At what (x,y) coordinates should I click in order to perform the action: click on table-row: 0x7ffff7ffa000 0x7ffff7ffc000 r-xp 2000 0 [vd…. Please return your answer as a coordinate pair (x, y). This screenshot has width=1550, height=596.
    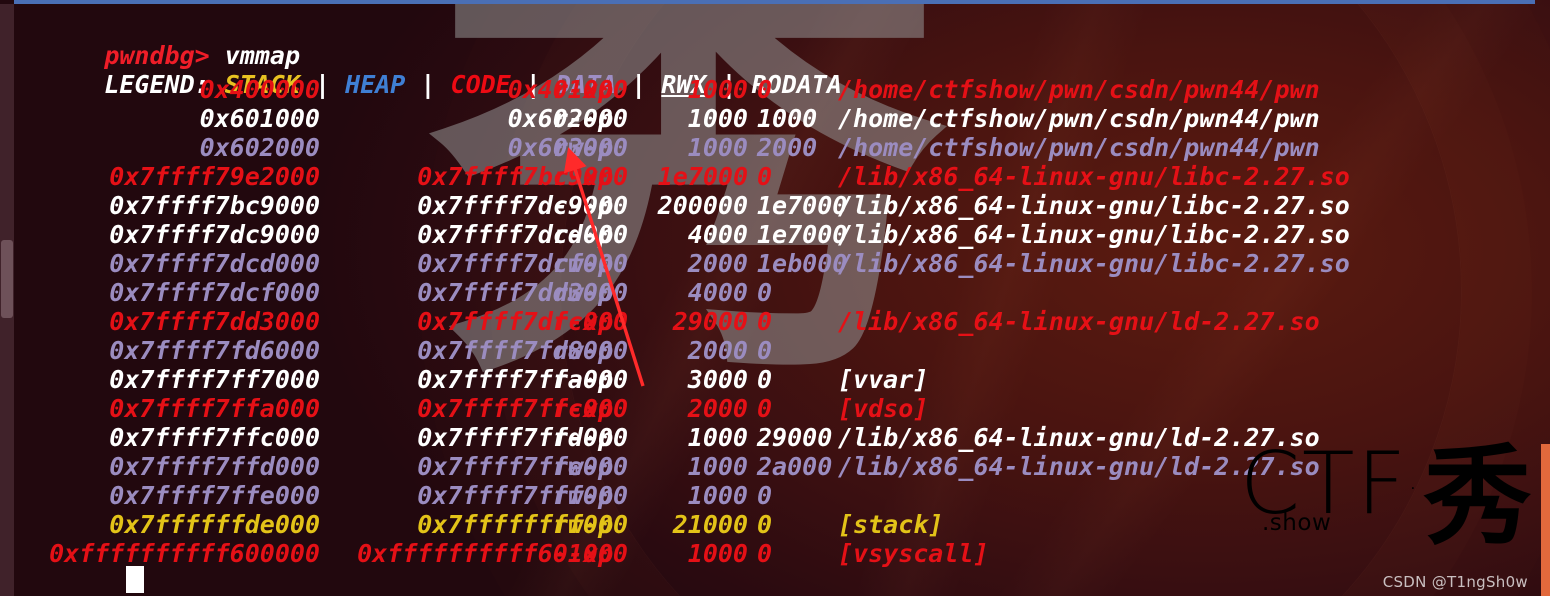
    Looking at the image, I should click on (775, 408).